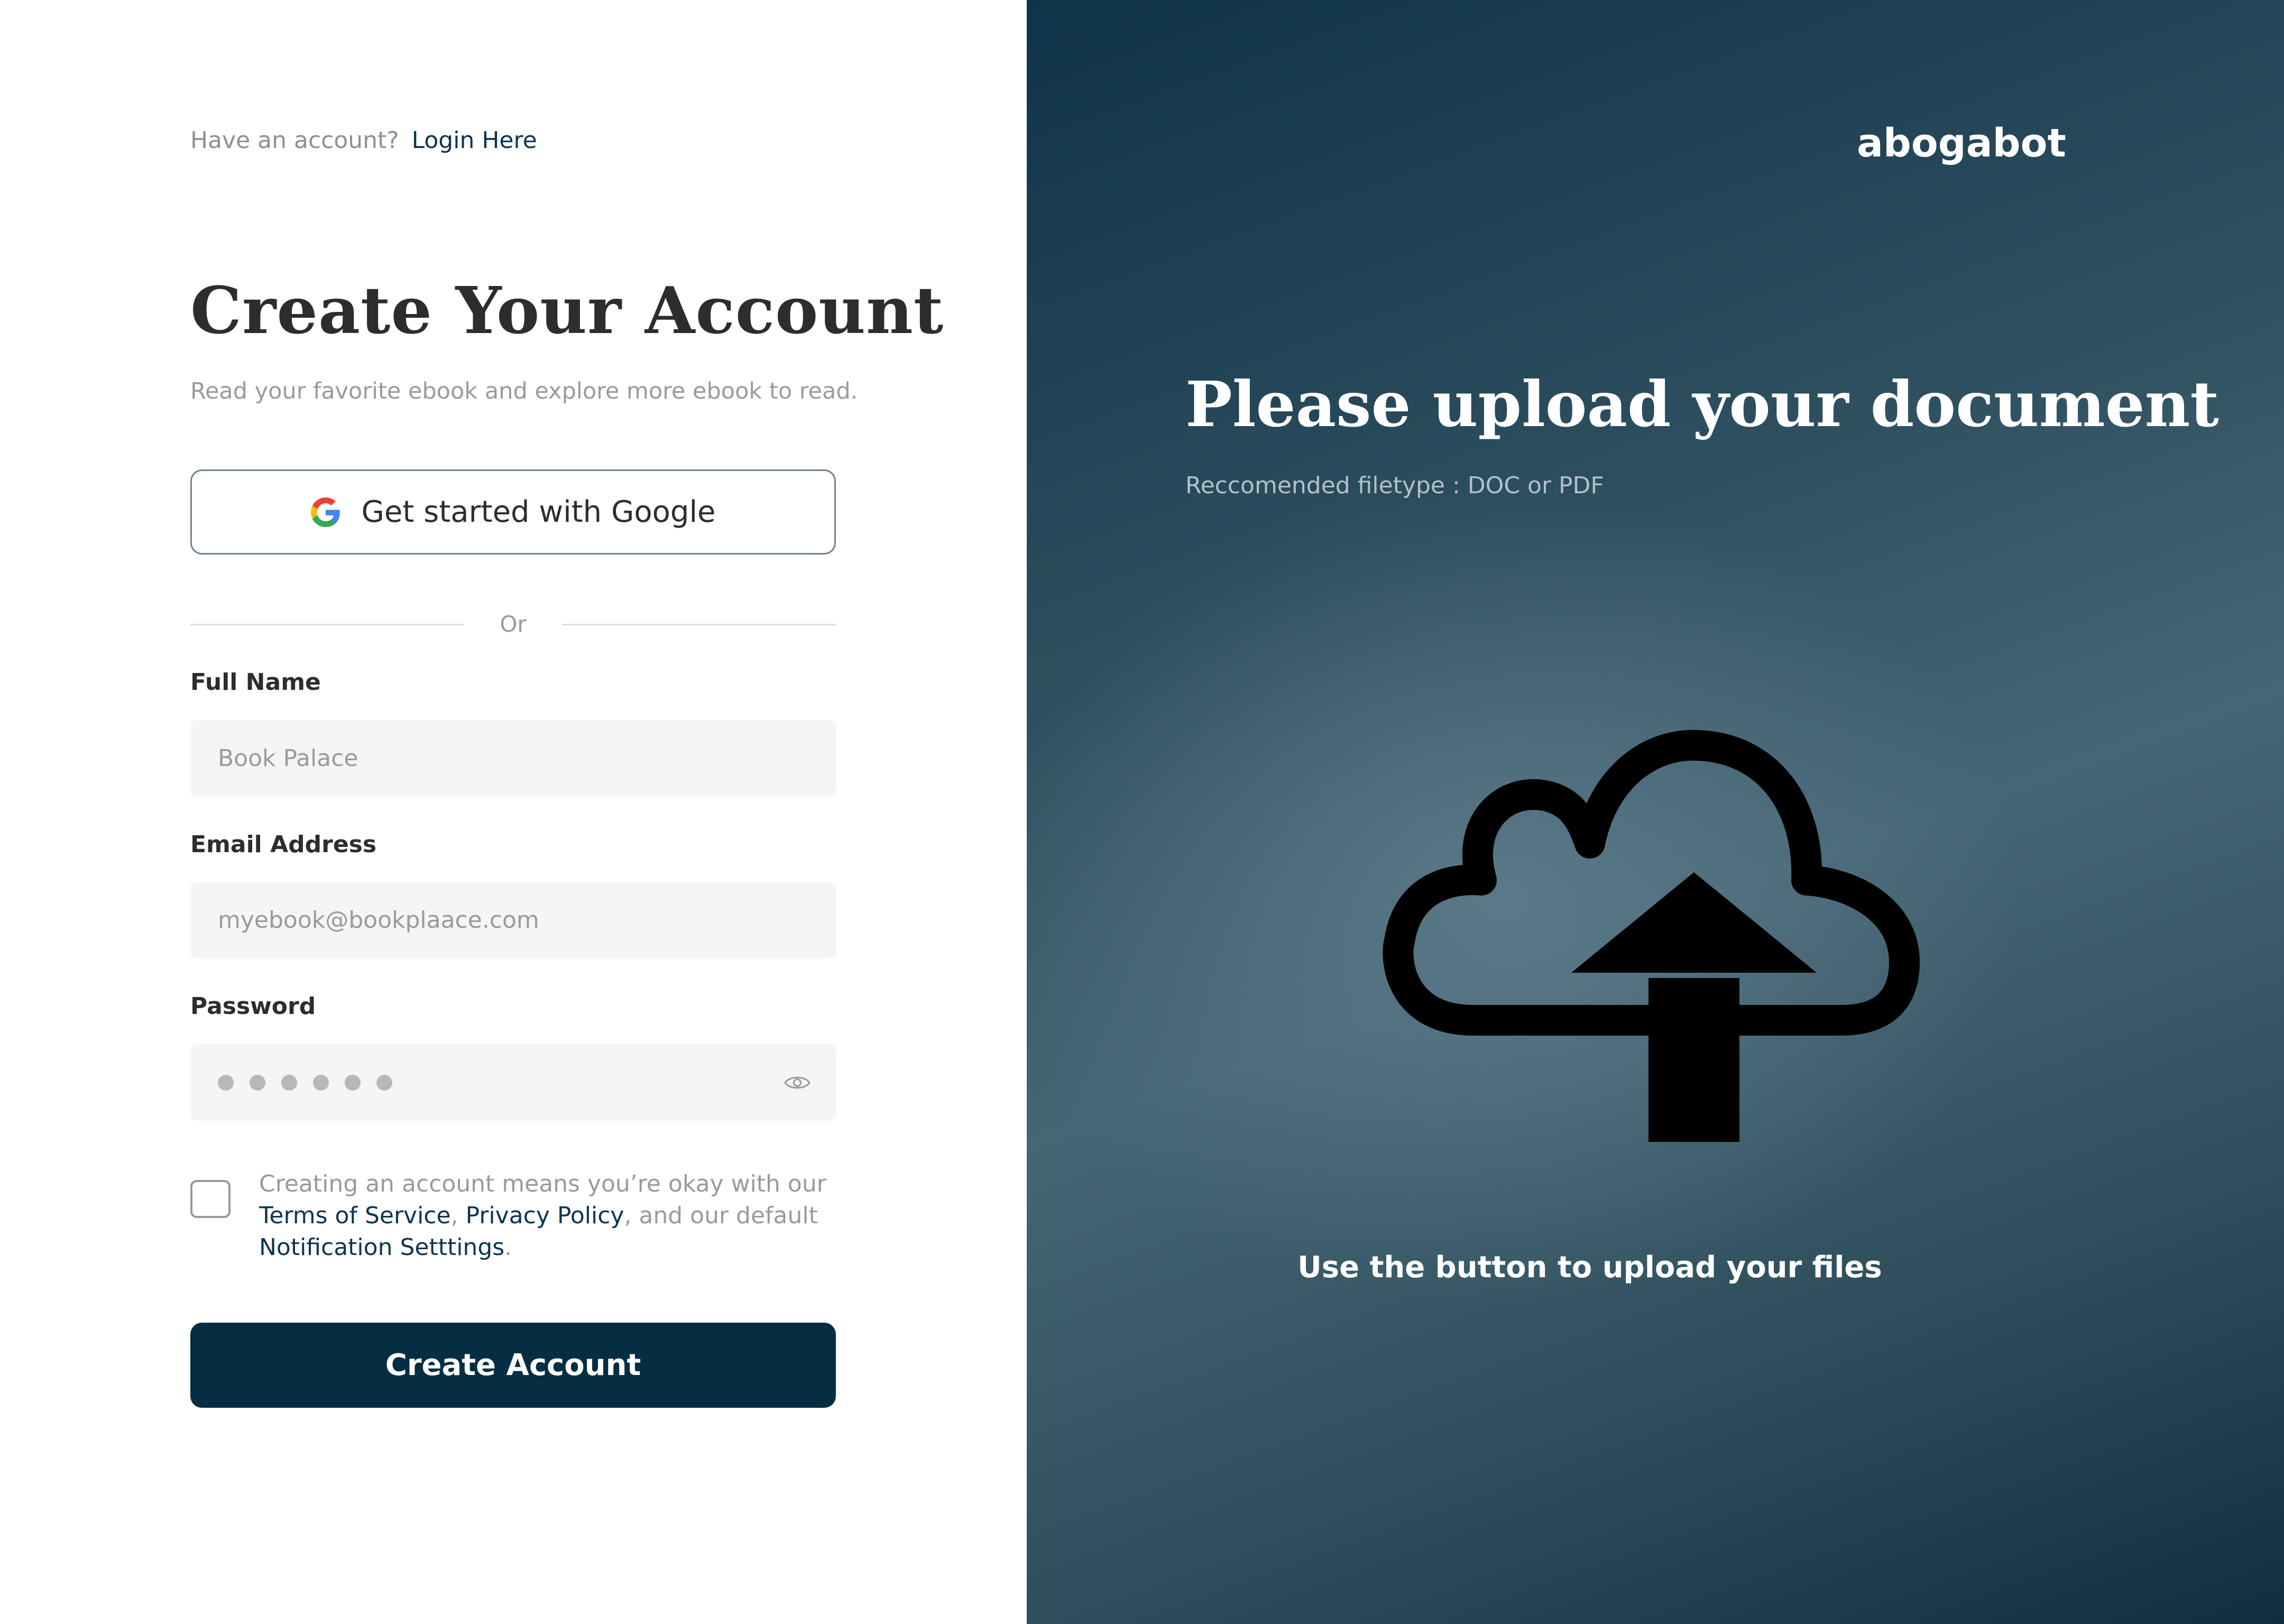 The image size is (2284, 1624). What do you see at coordinates (1589, 1267) in the screenshot?
I see `upload-hint: Use the button to upload your files` at bounding box center [1589, 1267].